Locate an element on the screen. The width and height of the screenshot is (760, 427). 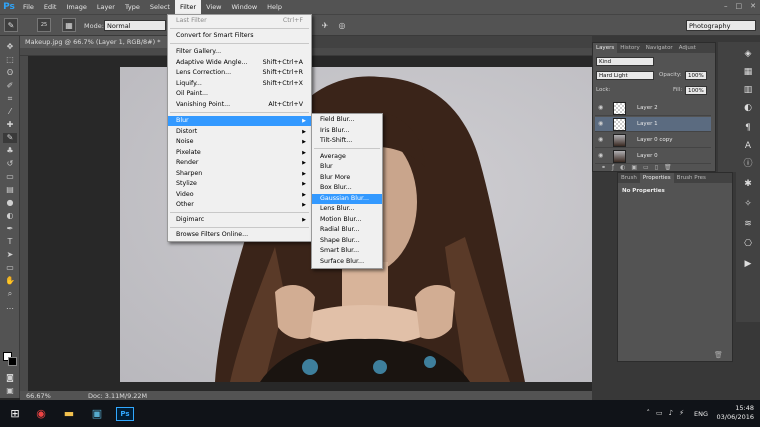
menu-item-sharpen: Sharpen ▶ is located at coordinates (239, 174).